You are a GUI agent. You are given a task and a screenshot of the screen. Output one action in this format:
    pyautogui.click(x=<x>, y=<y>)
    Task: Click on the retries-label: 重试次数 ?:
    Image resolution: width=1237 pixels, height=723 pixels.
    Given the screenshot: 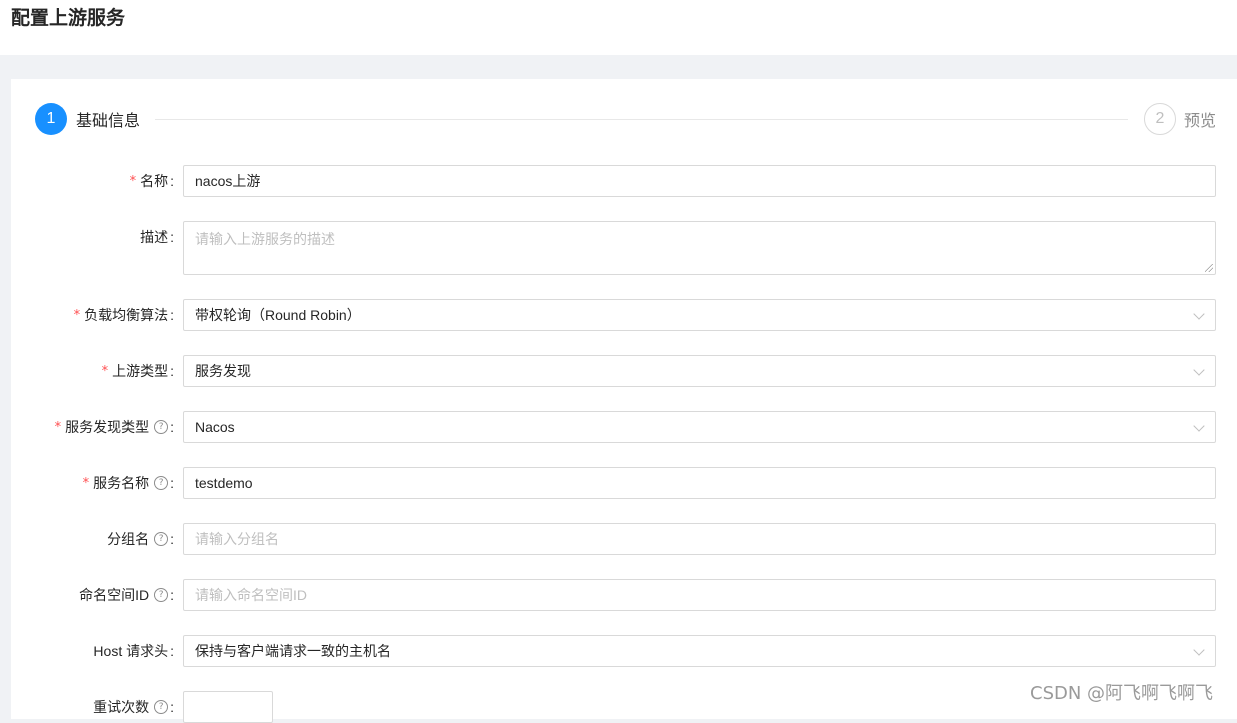 What is the action you would take?
    pyautogui.click(x=133, y=707)
    